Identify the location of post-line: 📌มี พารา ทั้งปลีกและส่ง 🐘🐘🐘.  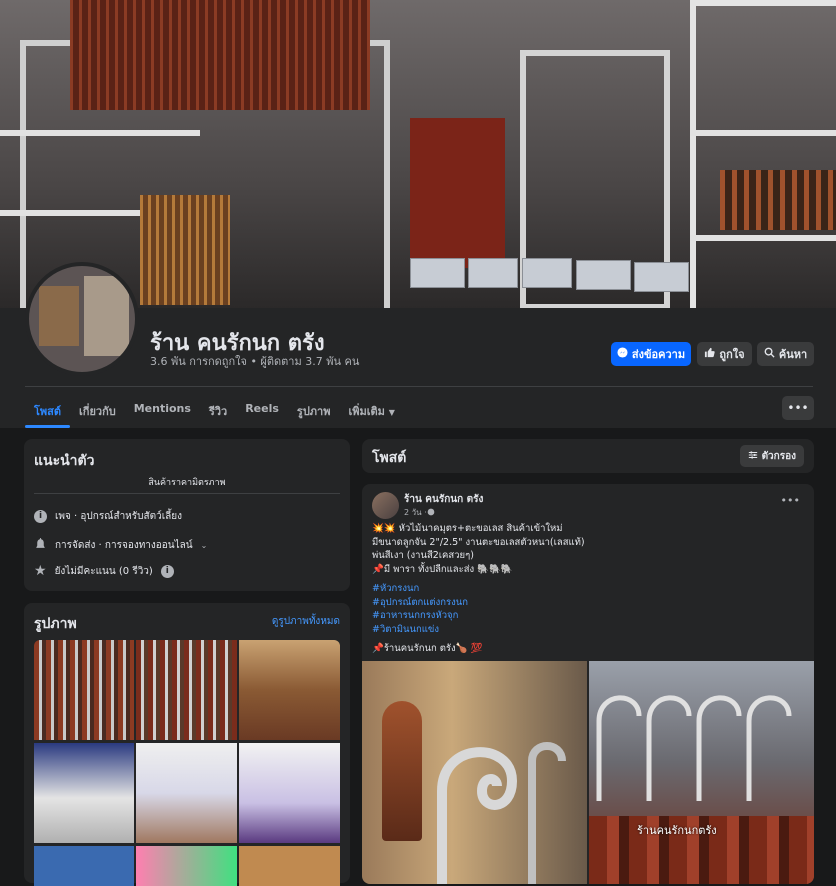
(442, 569).